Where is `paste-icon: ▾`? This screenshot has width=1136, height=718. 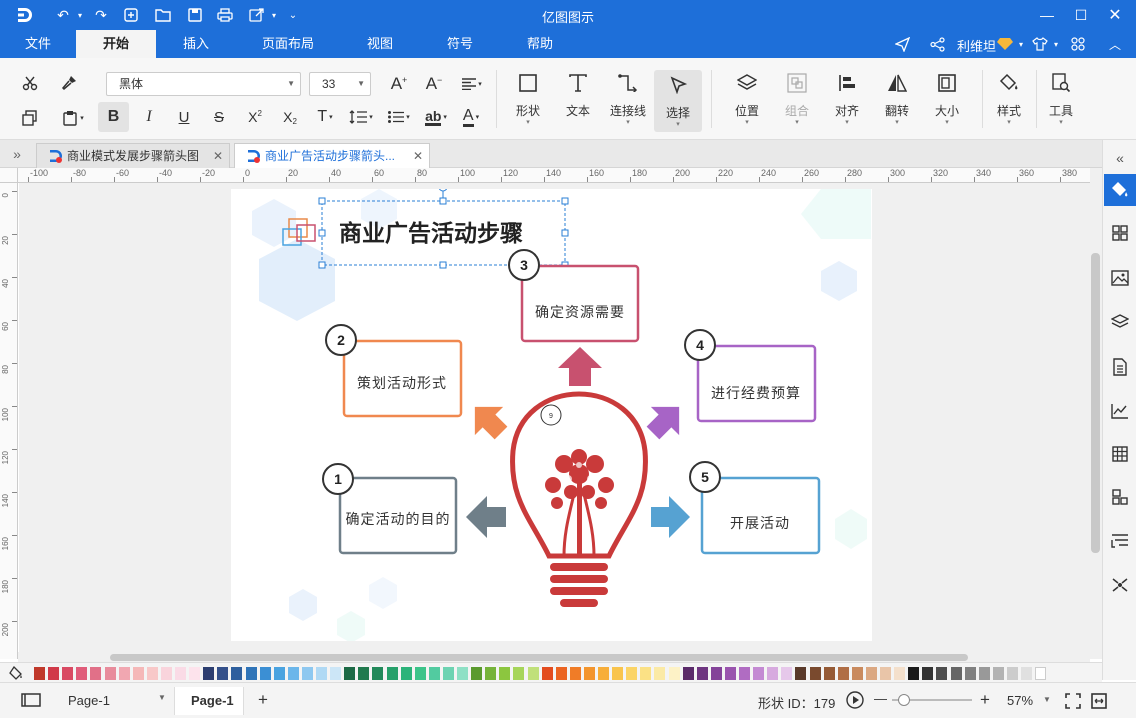
paste-icon: ▾ is located at coordinates (73, 118).